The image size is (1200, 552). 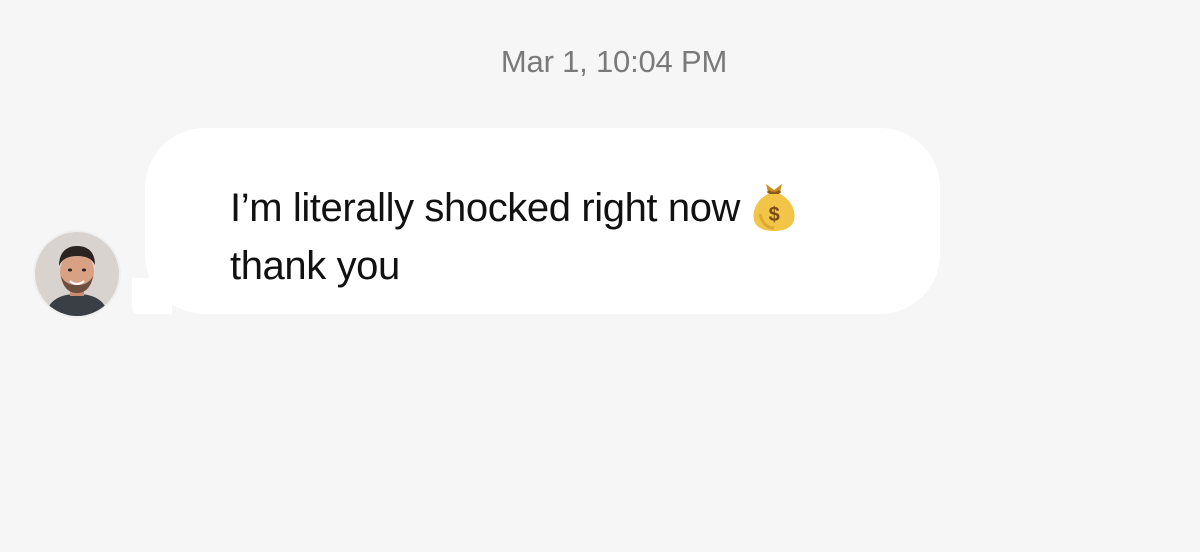 What do you see at coordinates (315, 266) in the screenshot?
I see `message-line-2: thank you` at bounding box center [315, 266].